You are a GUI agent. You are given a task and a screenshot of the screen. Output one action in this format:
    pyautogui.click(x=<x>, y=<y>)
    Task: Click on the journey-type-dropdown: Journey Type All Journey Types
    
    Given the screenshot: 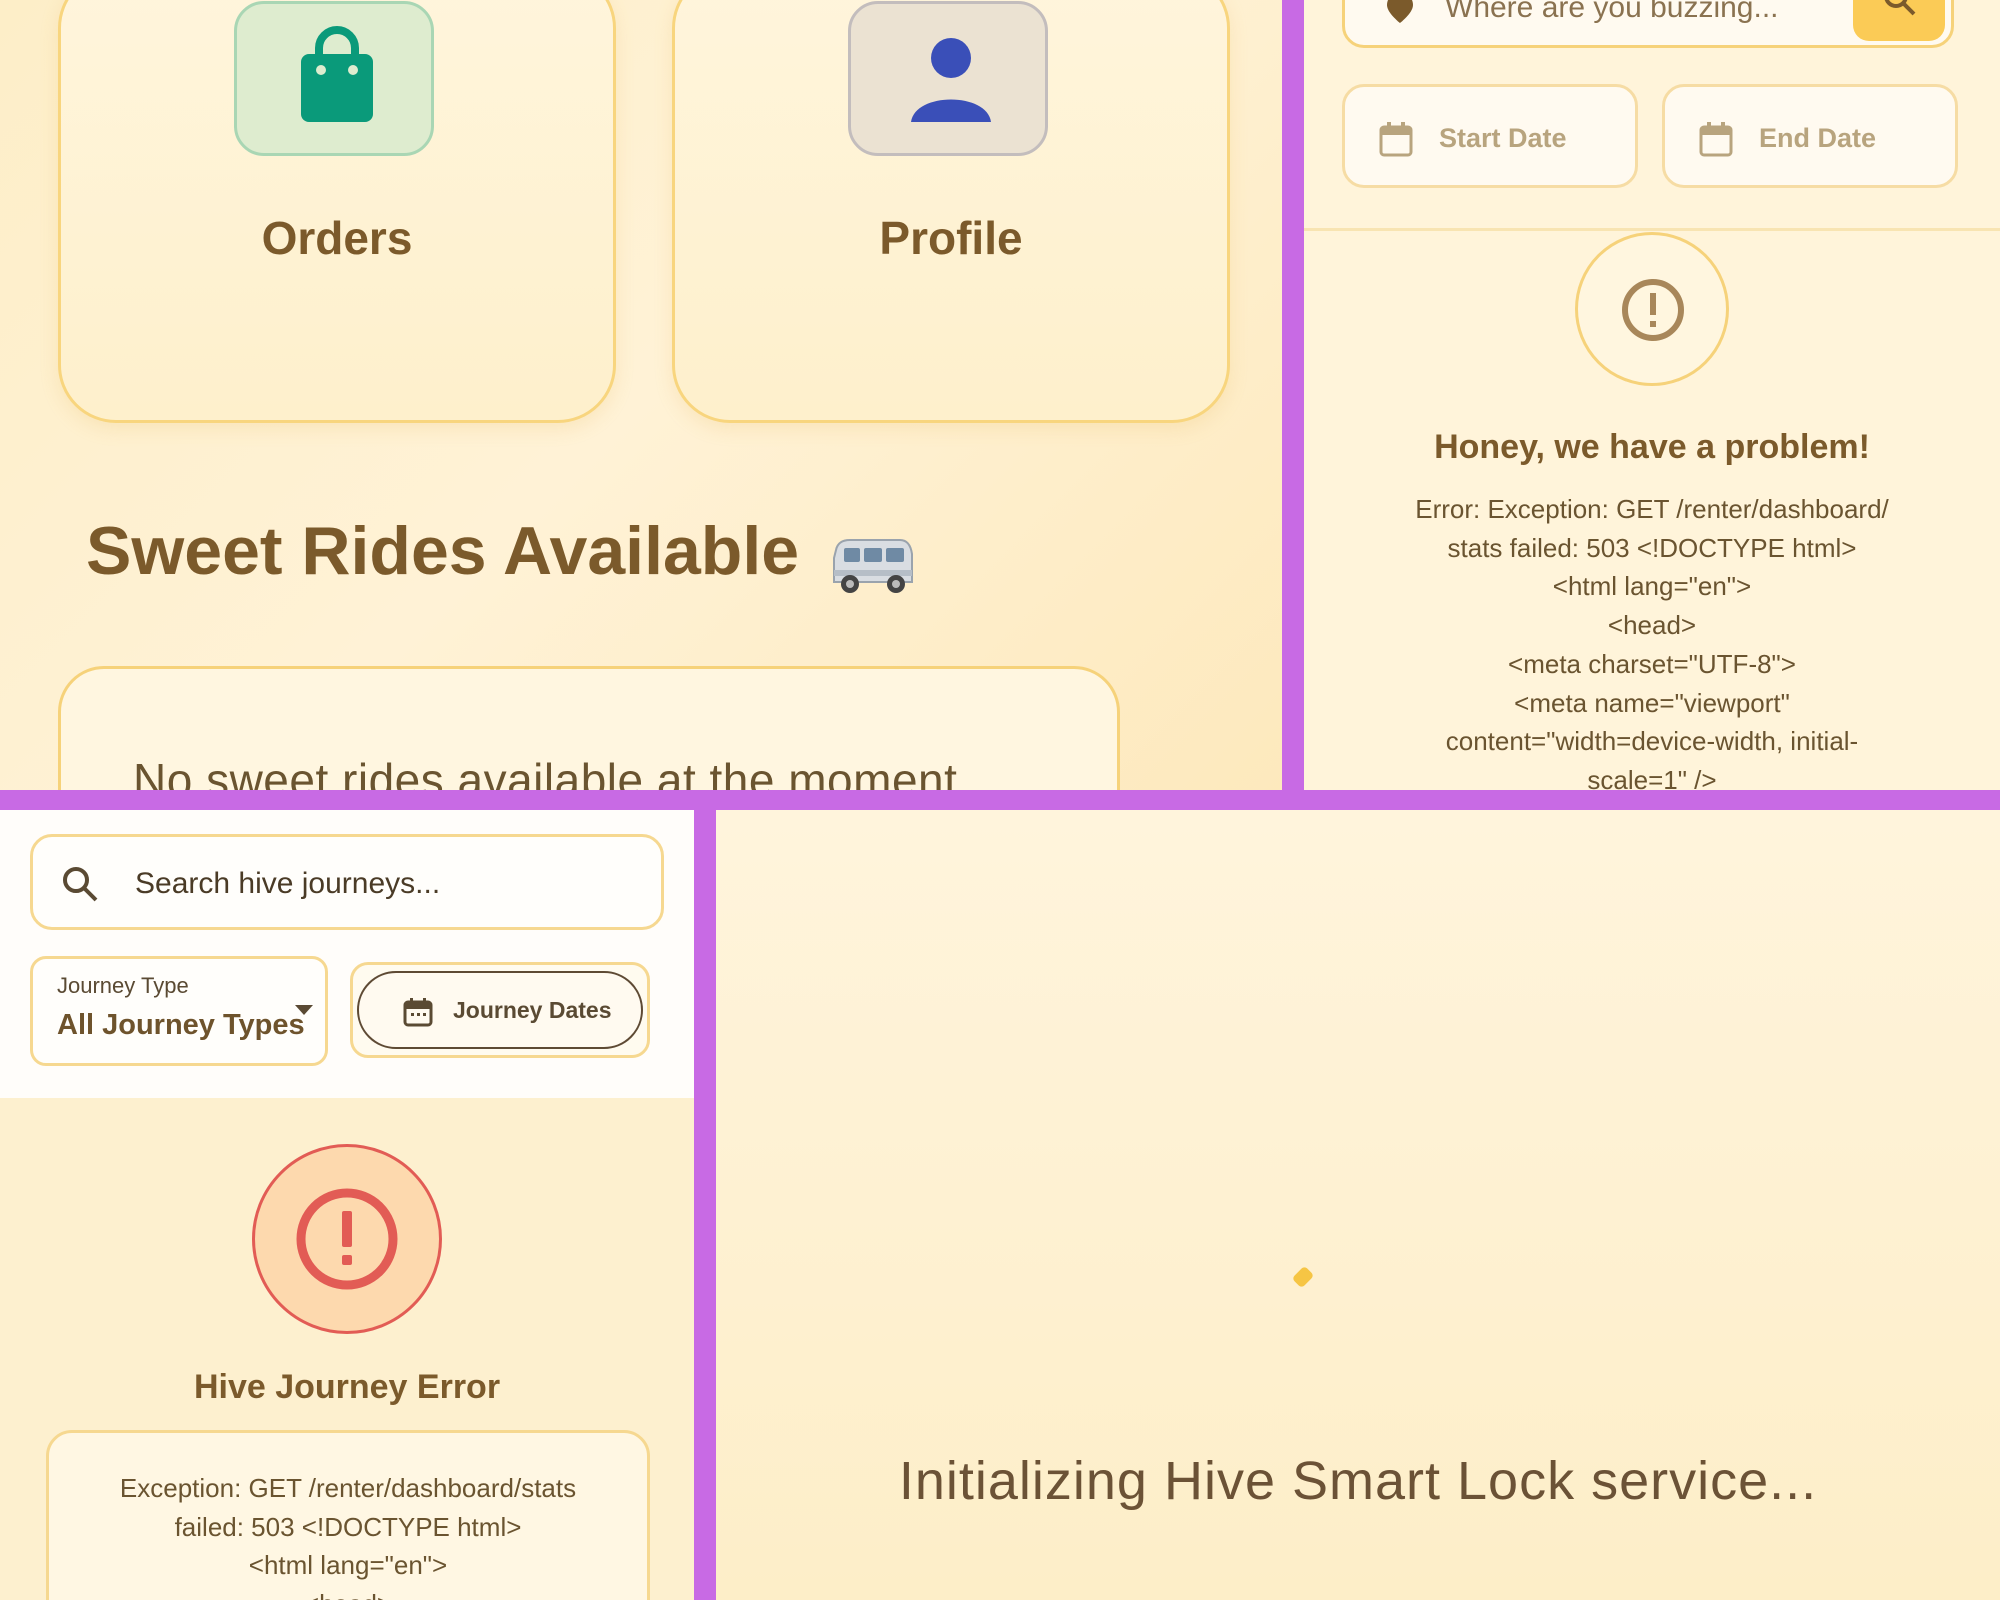 What is the action you would take?
    pyautogui.click(x=179, y=1011)
    